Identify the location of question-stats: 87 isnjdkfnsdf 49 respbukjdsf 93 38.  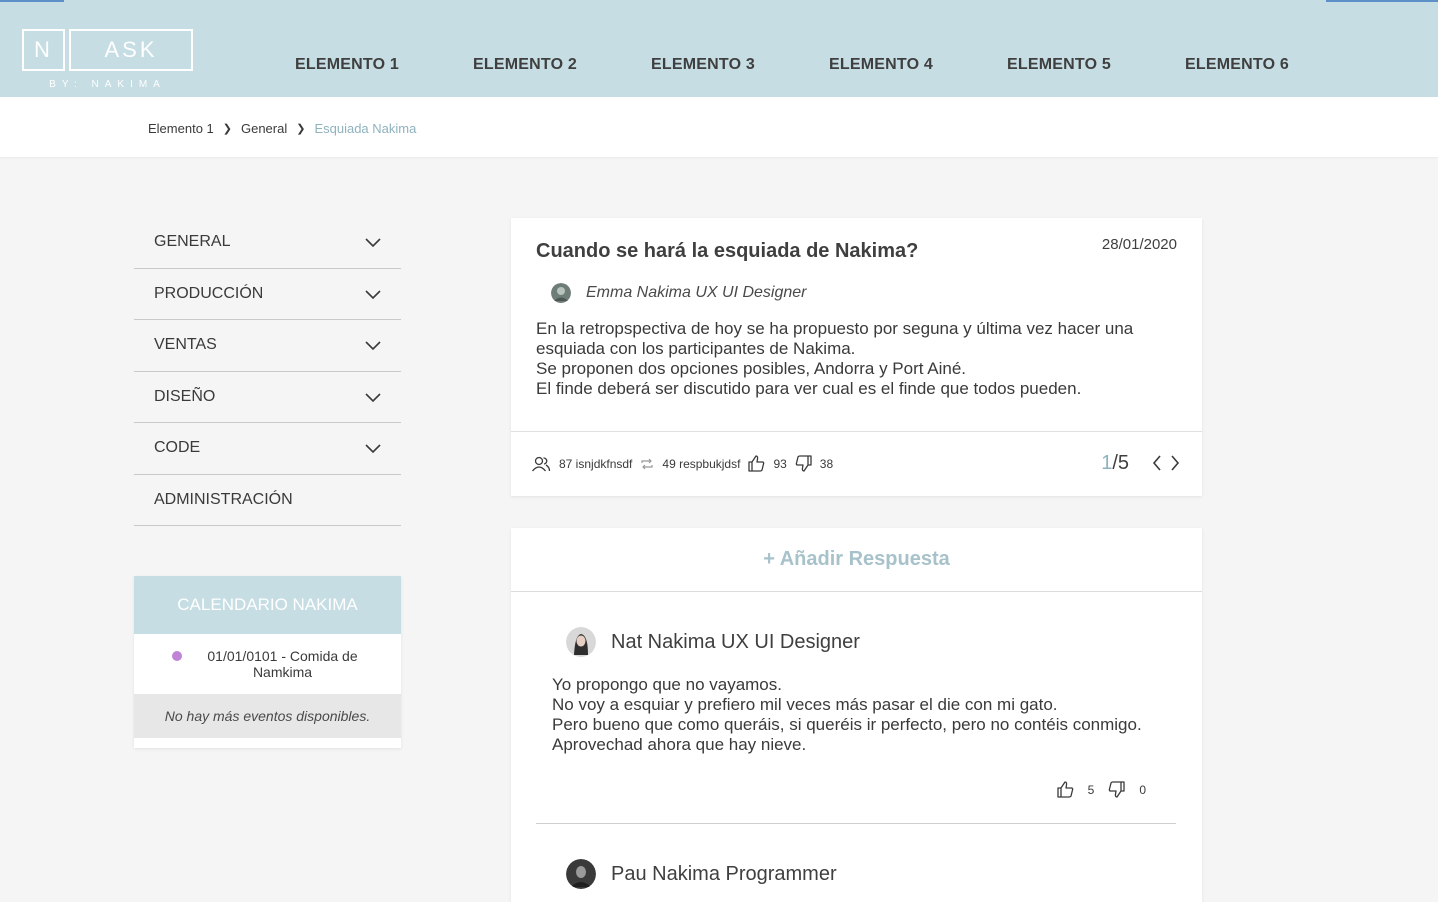
(686, 463).